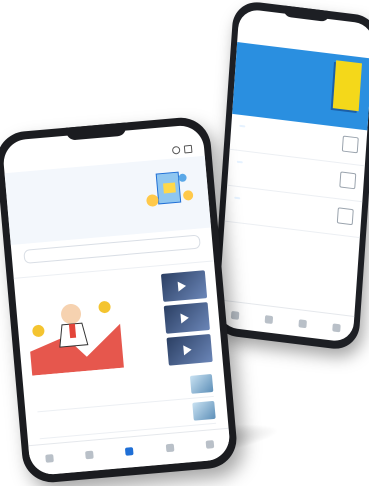 The height and width of the screenshot is (486, 369). Describe the element at coordinates (77, 338) in the screenshot. I see `cartoon-illustration` at that location.